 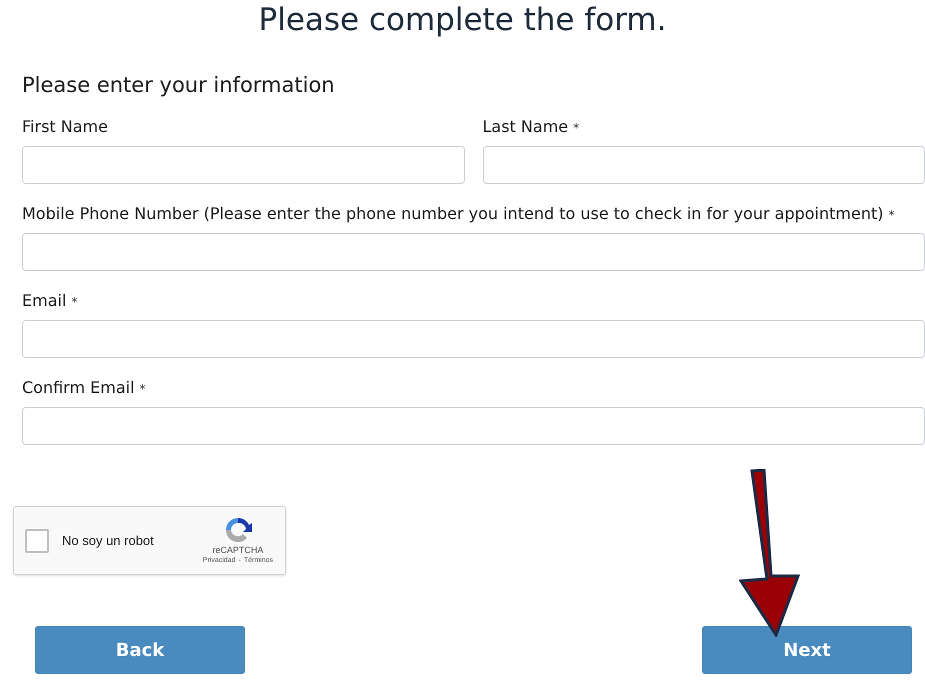 I want to click on field-label: Last Name, so click(x=525, y=127).